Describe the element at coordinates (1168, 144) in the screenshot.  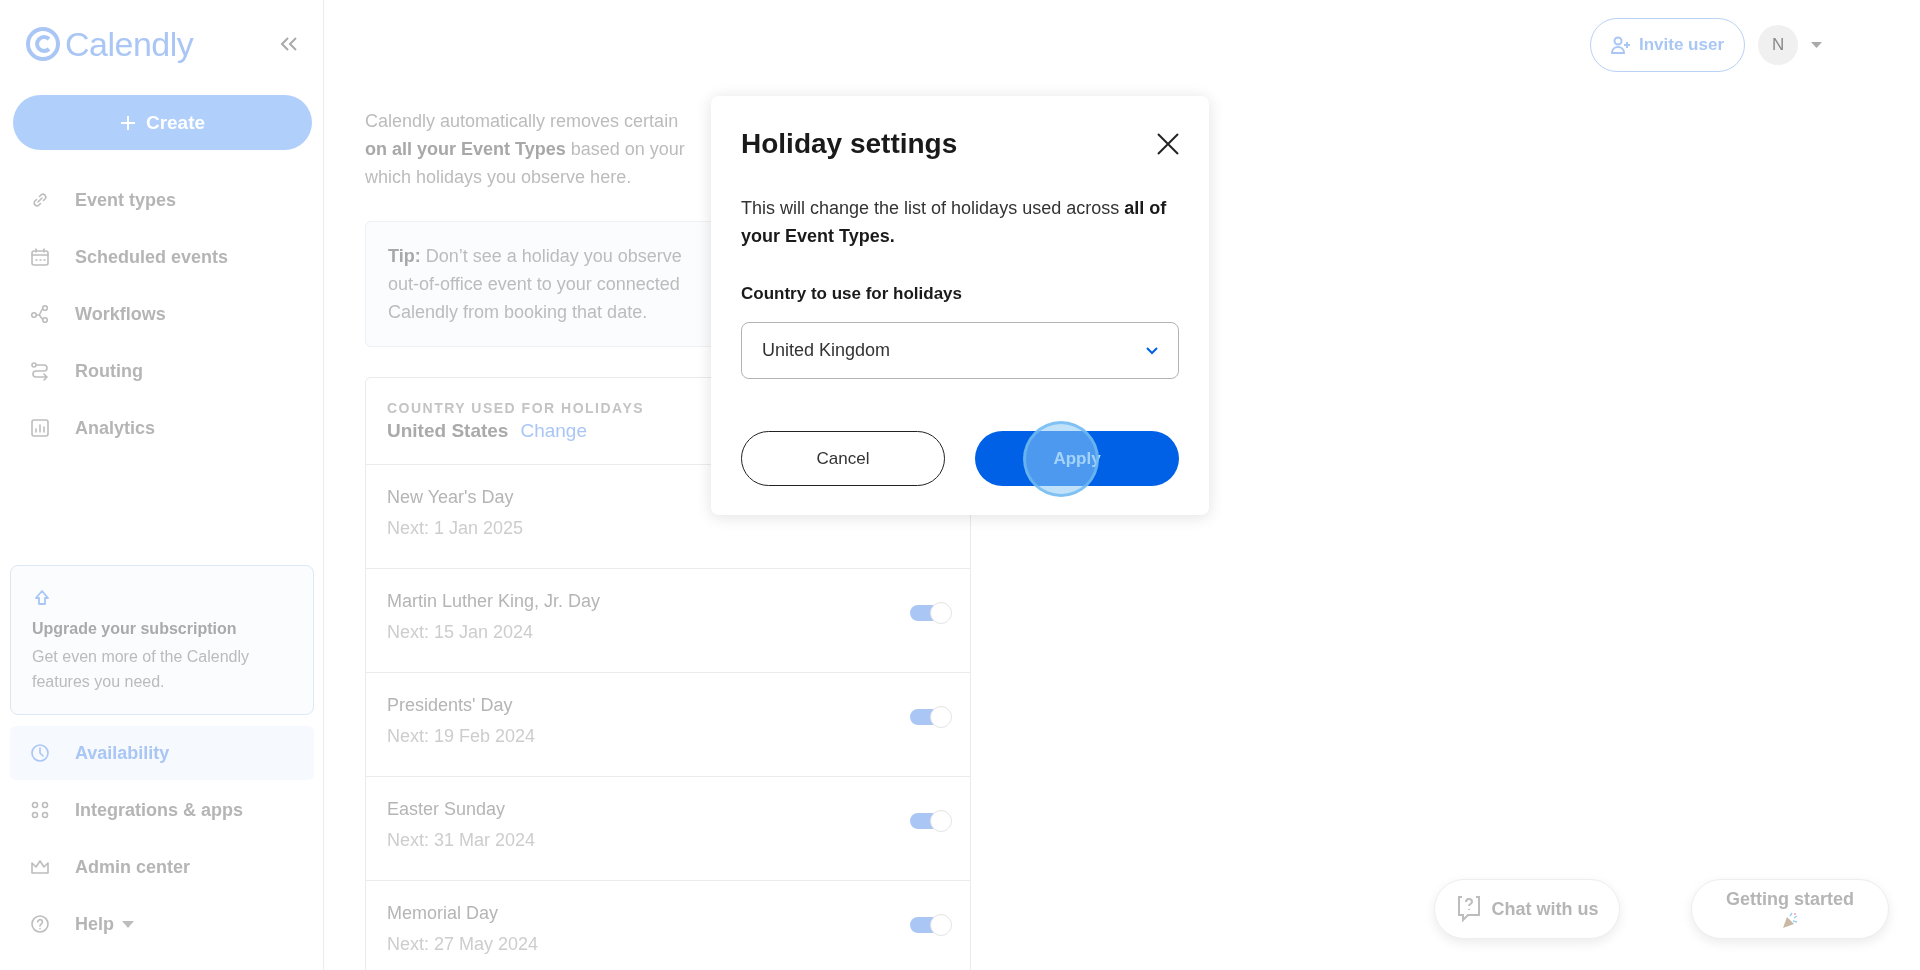
I see `close-icon` at that location.